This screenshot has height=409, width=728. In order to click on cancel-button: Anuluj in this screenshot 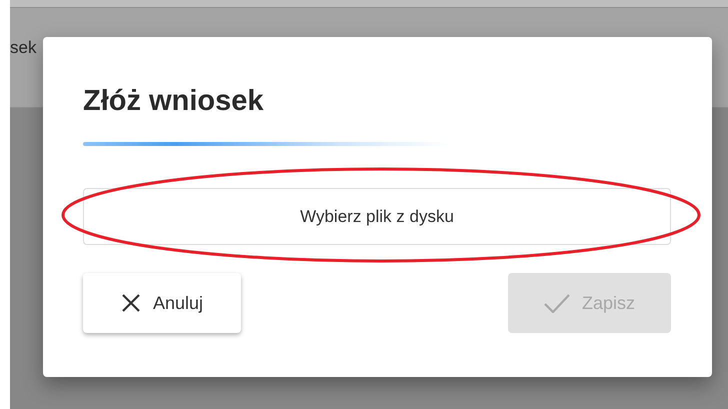, I will do `click(162, 303)`.